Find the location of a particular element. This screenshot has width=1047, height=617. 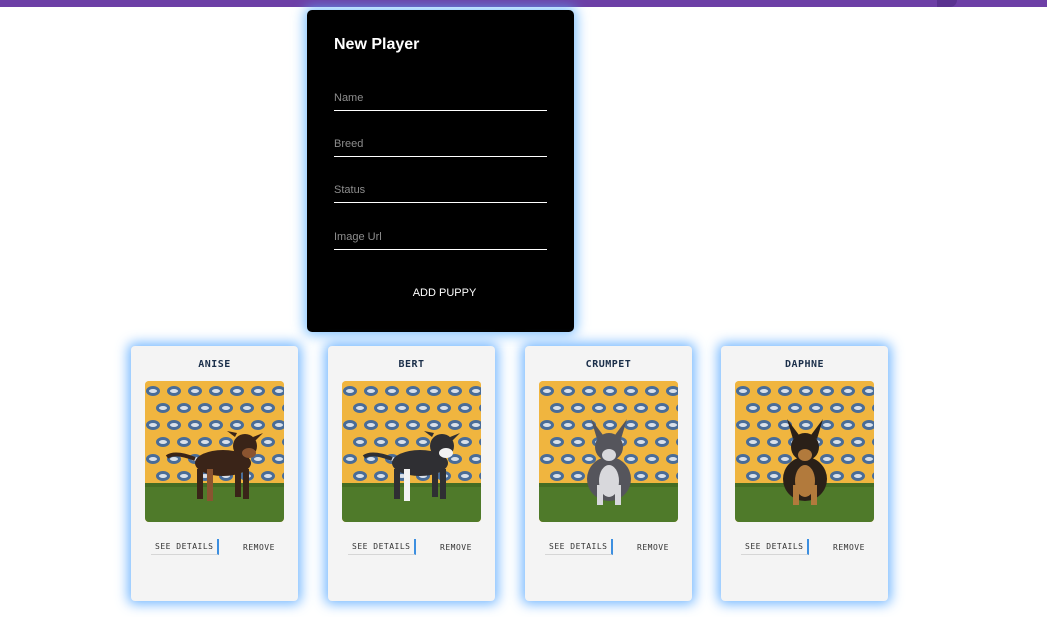

puppy-card: CRUMPET SEE DETAILS REMOVE is located at coordinates (608, 473).